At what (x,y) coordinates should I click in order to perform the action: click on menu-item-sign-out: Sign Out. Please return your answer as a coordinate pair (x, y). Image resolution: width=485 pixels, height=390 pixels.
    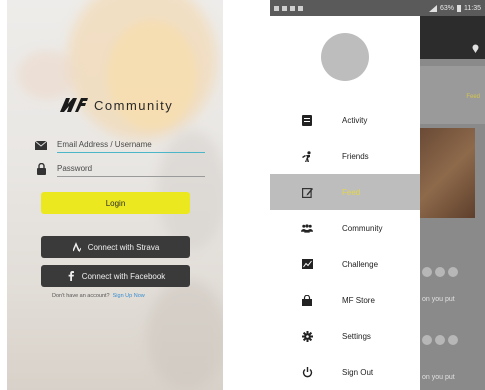
    Looking at the image, I should click on (345, 372).